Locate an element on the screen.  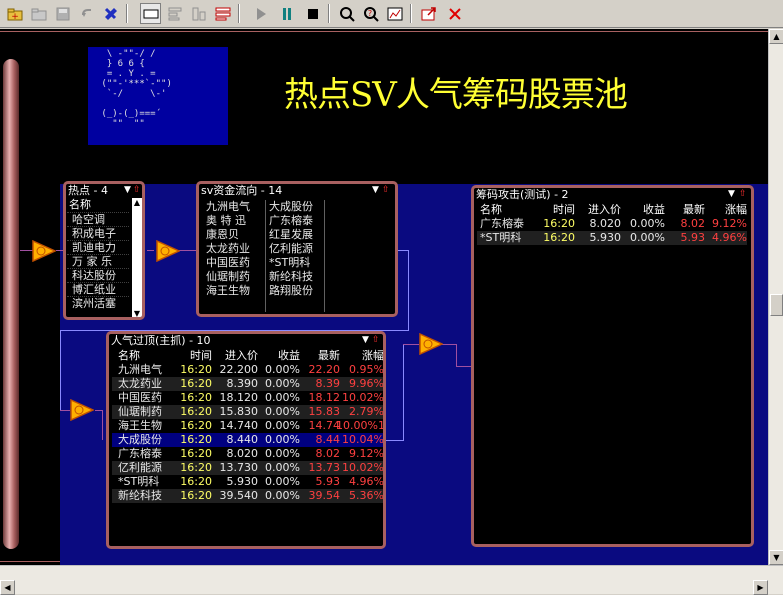
list-item: 奥 特 迅 is located at coordinates (235, 221).